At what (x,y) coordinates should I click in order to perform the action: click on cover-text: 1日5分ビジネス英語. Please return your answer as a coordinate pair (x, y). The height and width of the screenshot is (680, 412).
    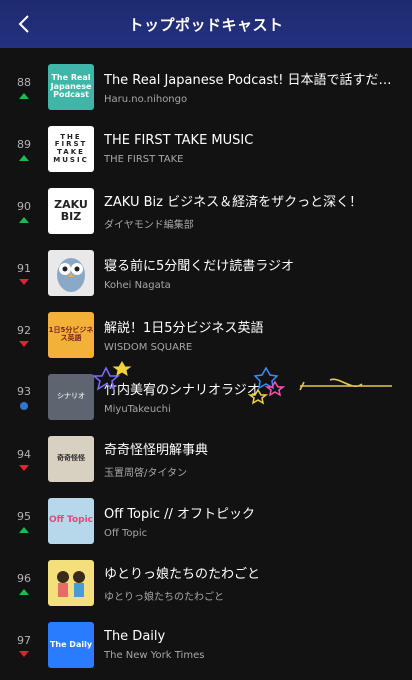
    Looking at the image, I should click on (71, 334).